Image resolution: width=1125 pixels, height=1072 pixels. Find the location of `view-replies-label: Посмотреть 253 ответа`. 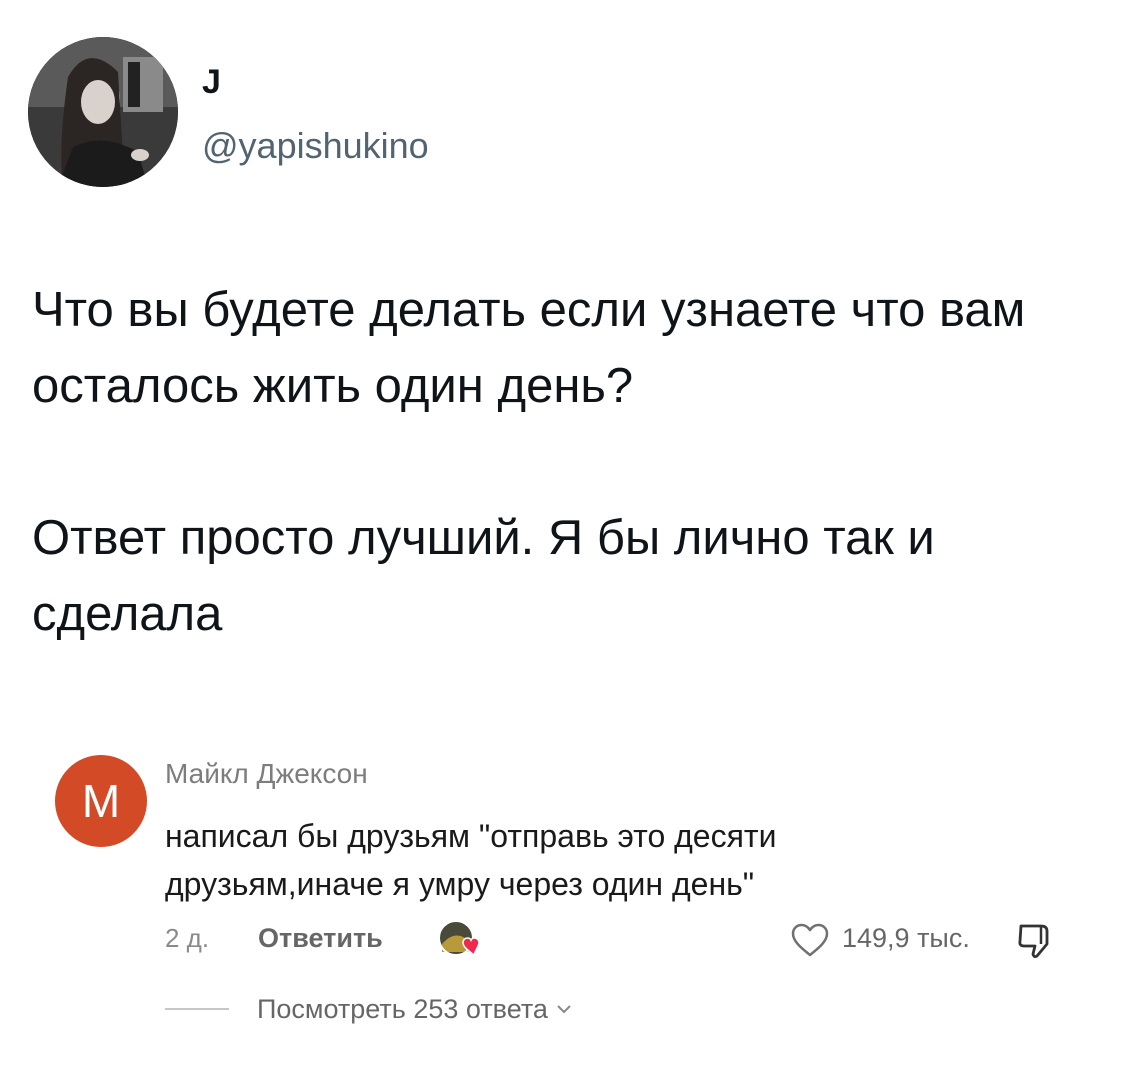

view-replies-label: Посмотреть 253 ответа is located at coordinates (402, 1008).